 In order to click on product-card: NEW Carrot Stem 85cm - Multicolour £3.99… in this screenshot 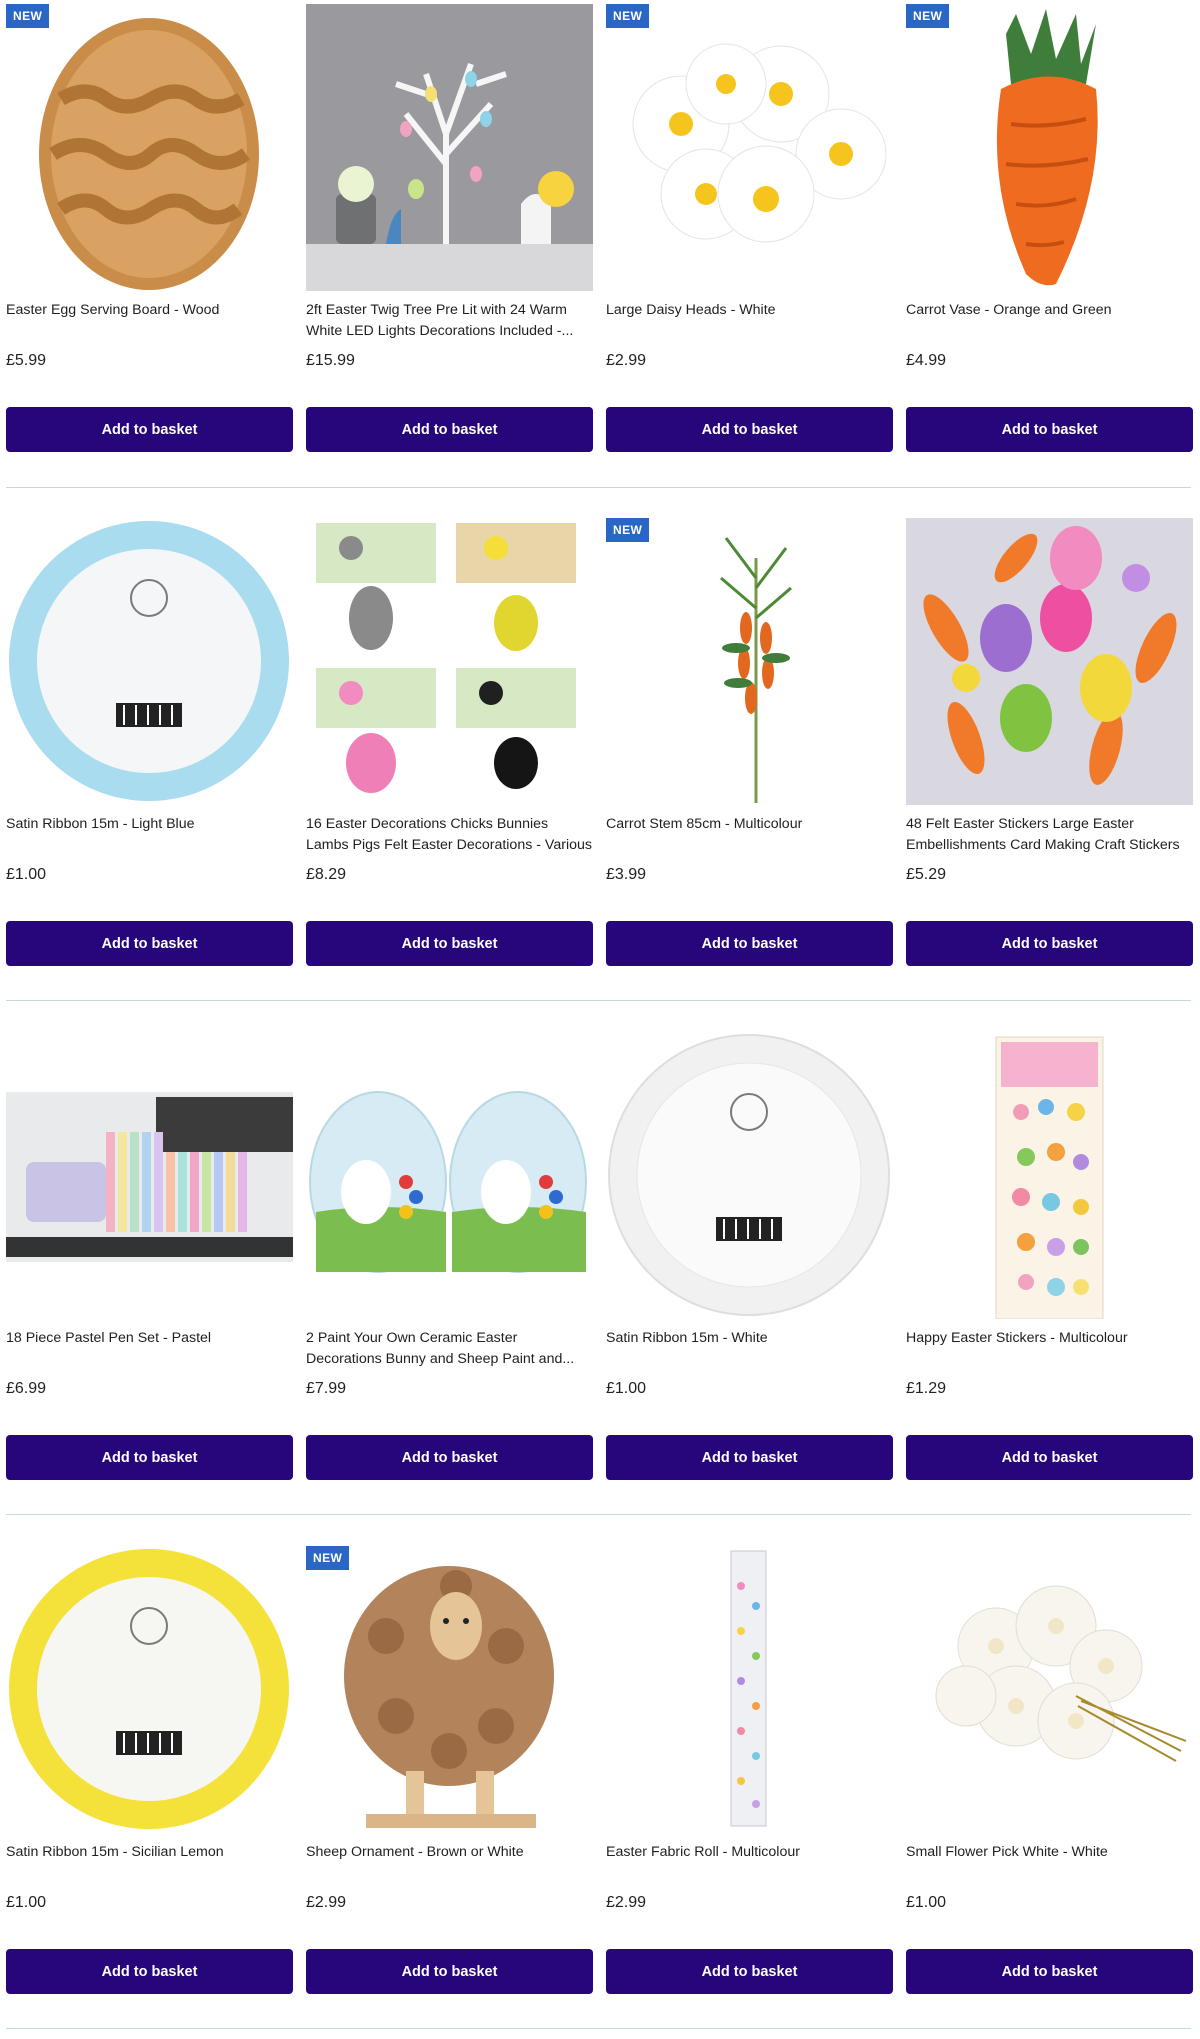, I will do `click(749, 770)`.